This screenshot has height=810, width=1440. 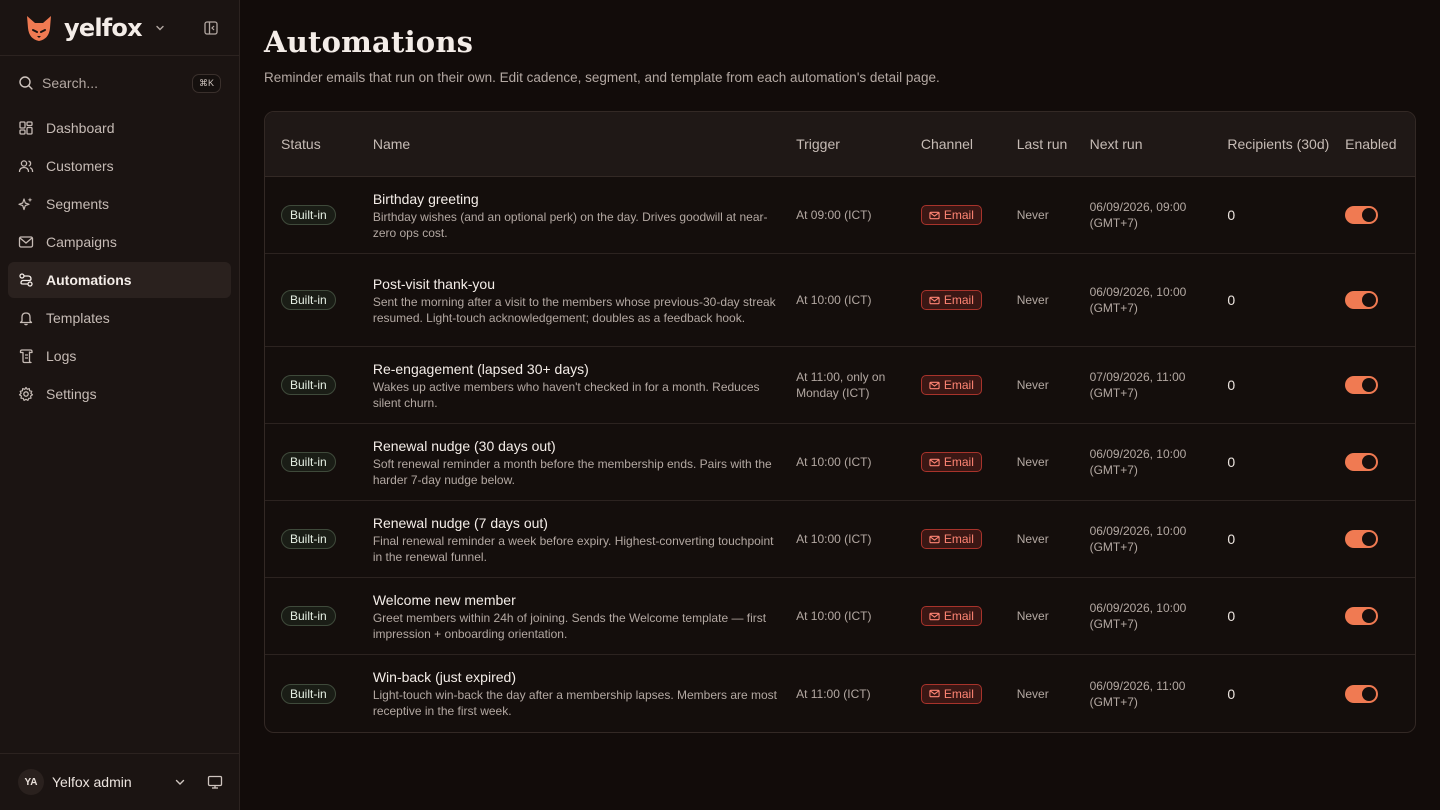 I want to click on sidebar-item-automations: Automations, so click(x=119, y=280).